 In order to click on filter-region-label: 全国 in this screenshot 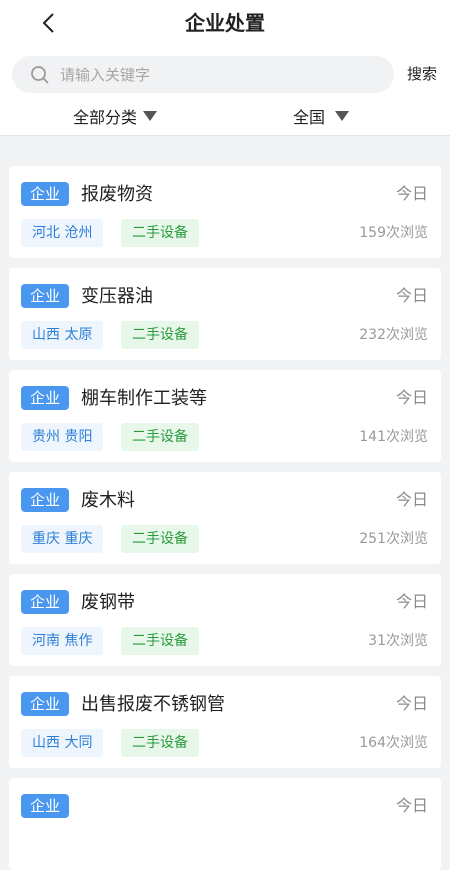, I will do `click(309, 117)`.